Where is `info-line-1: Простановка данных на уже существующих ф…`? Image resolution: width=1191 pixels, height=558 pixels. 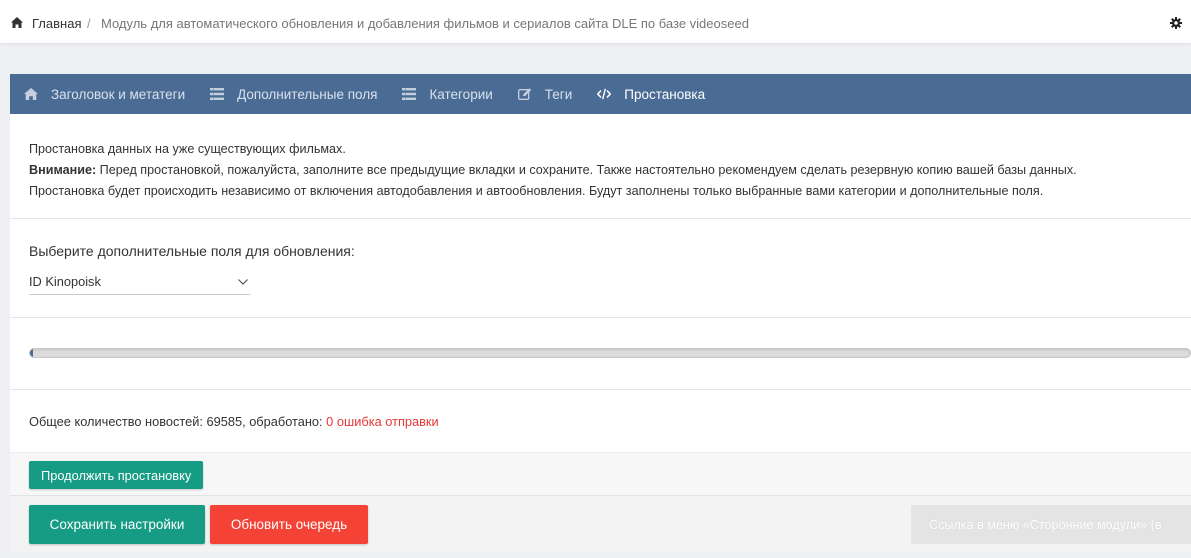
info-line-1: Простановка данных на уже существующих ф… is located at coordinates (187, 149).